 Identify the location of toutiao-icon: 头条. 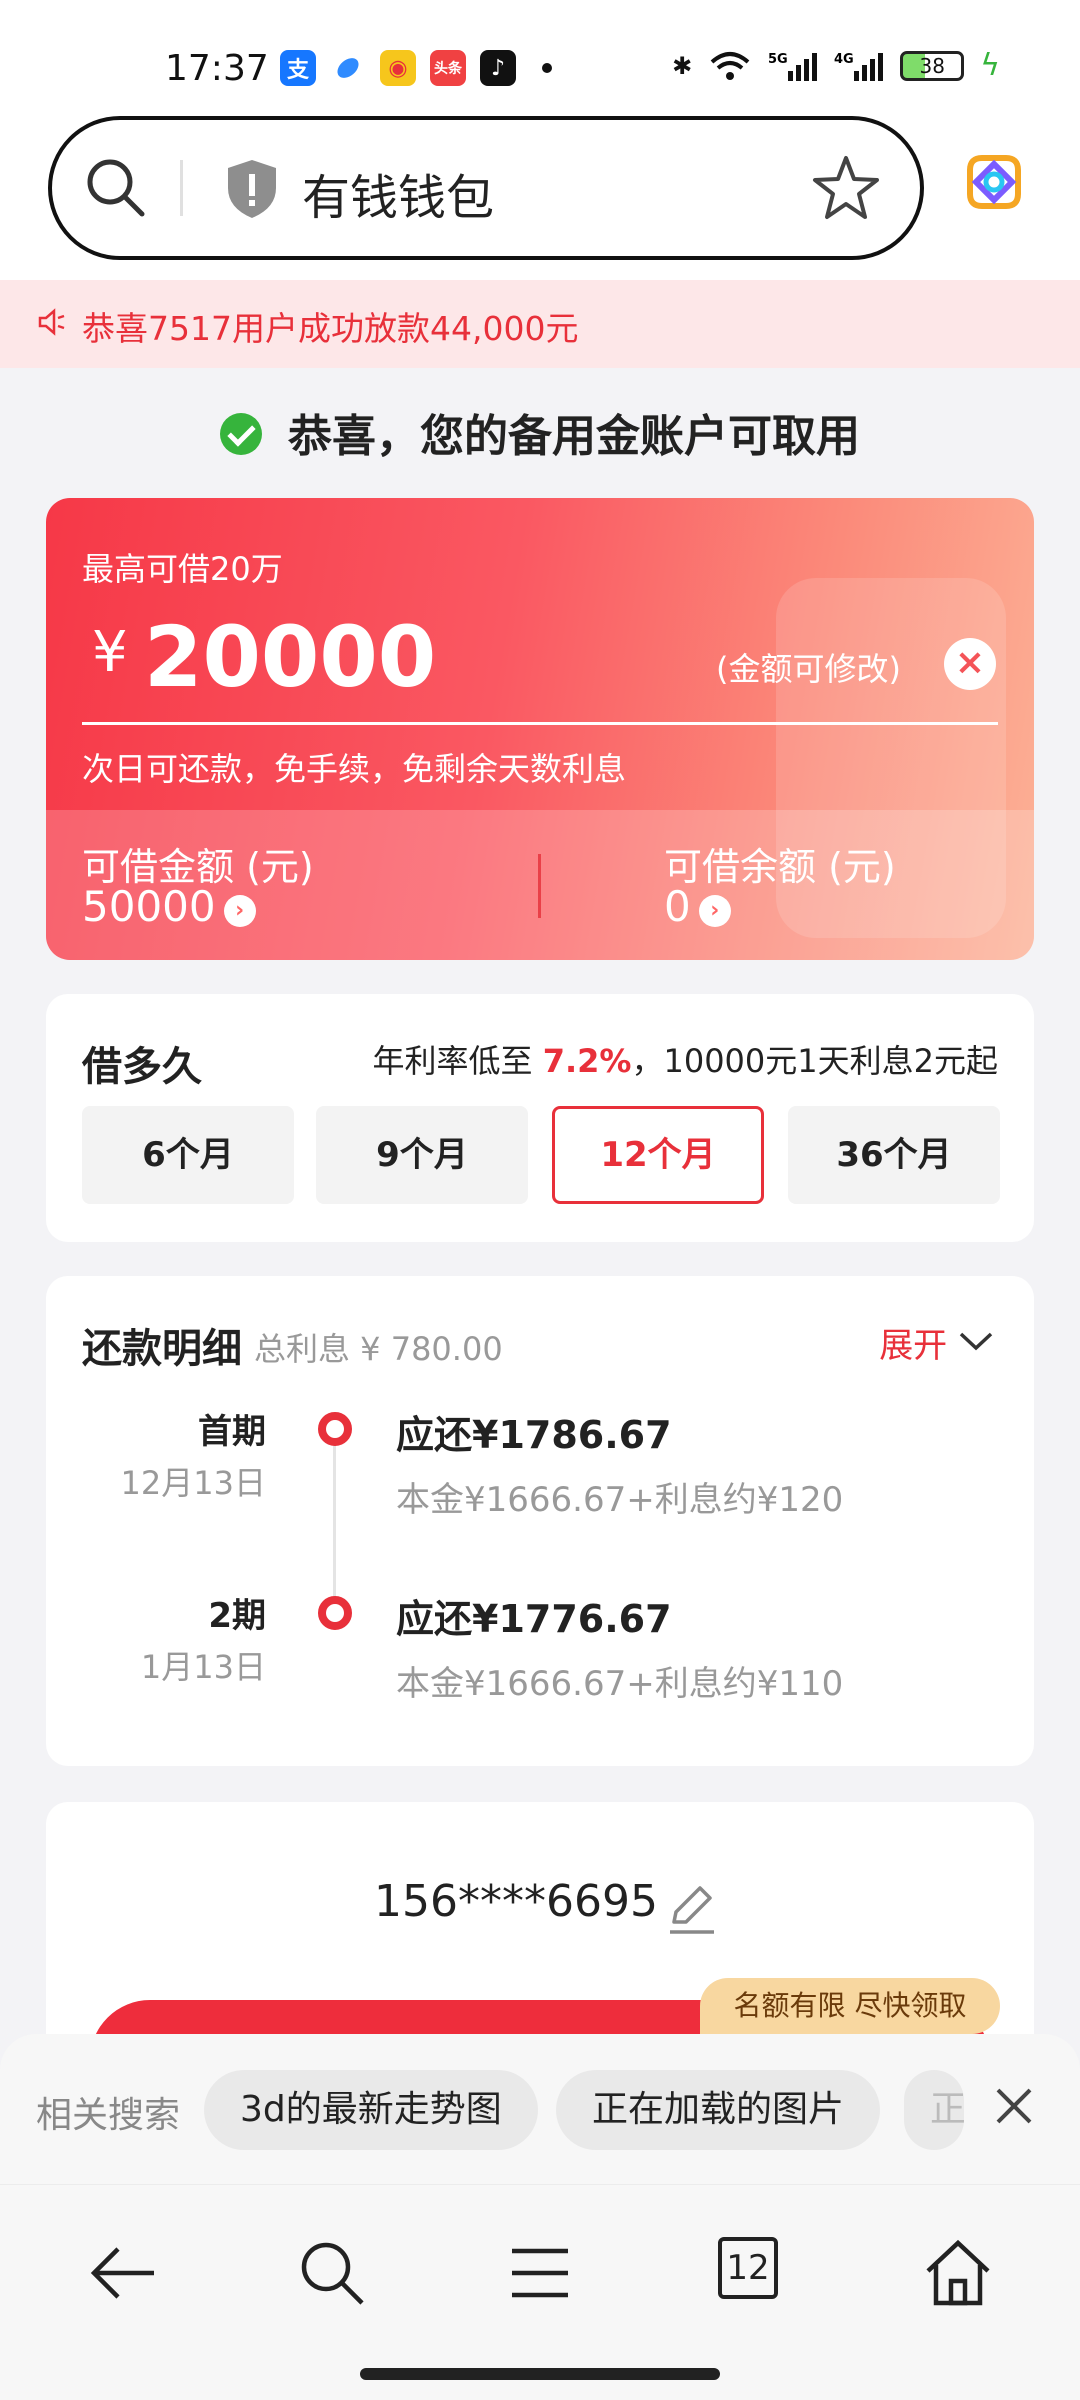
(448, 68).